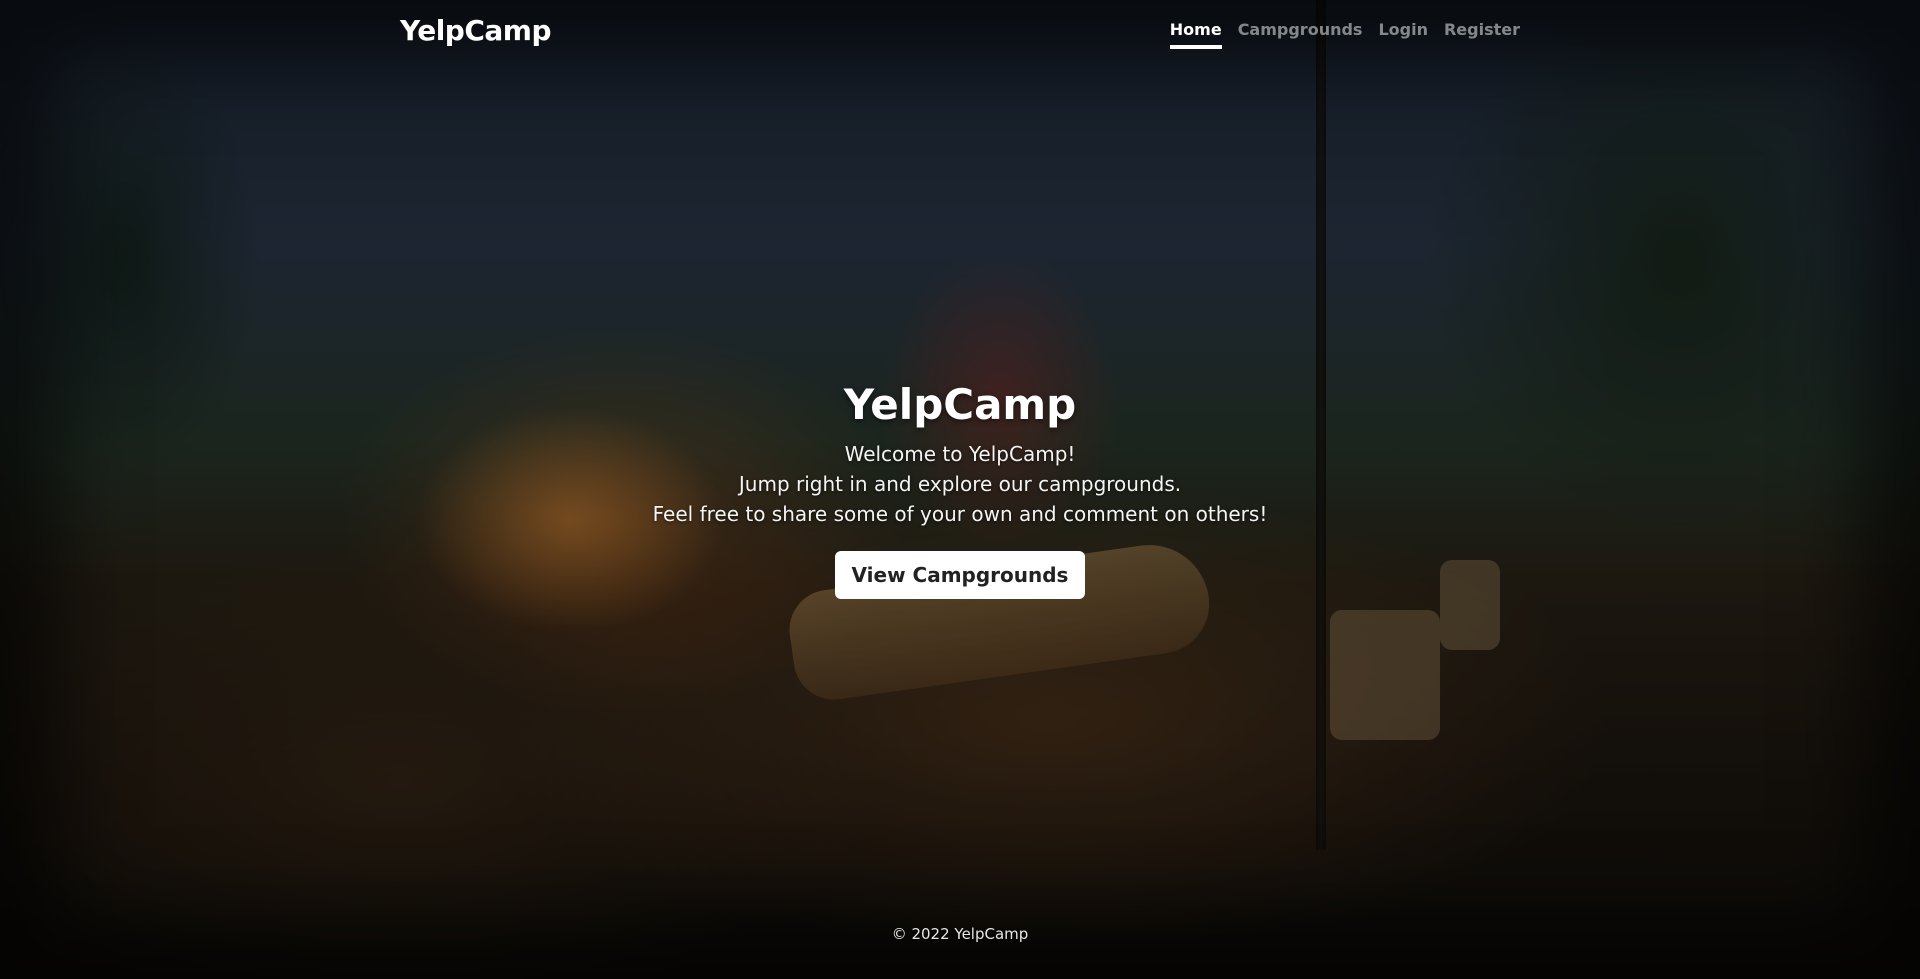  I want to click on hero-line-welcome: Welcome to YelpCamp!, so click(960, 454).